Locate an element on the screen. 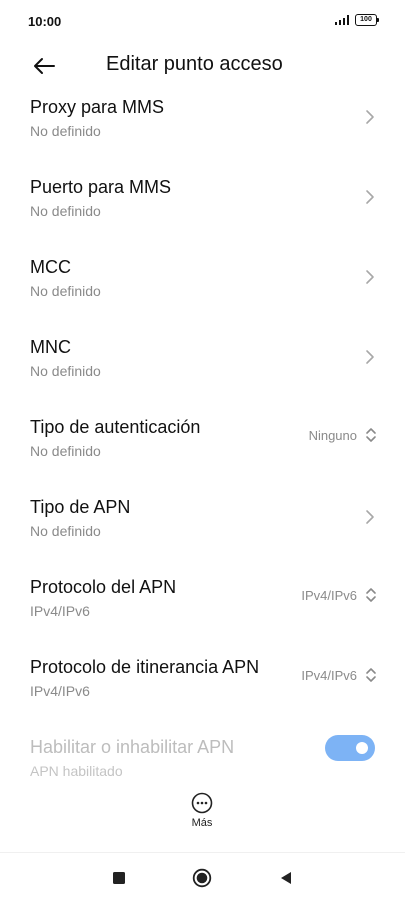 This screenshot has width=405, height=903. roaming-protocol-value: IPv4/IPv6 is located at coordinates (329, 675).